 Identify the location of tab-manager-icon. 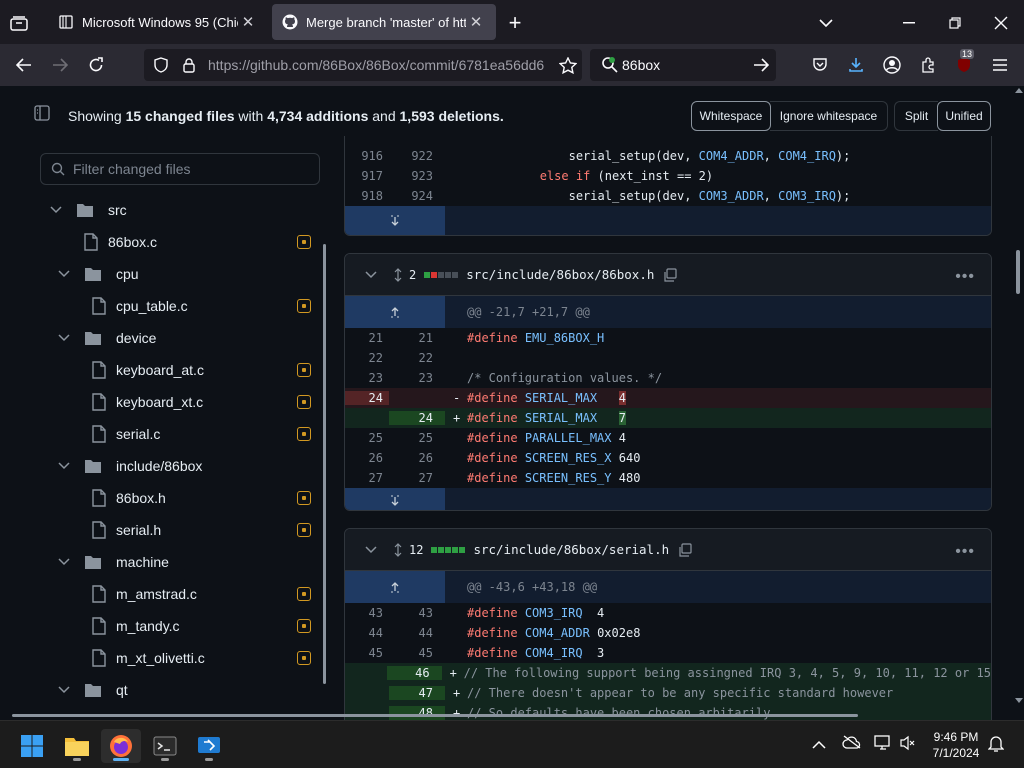
(19, 23).